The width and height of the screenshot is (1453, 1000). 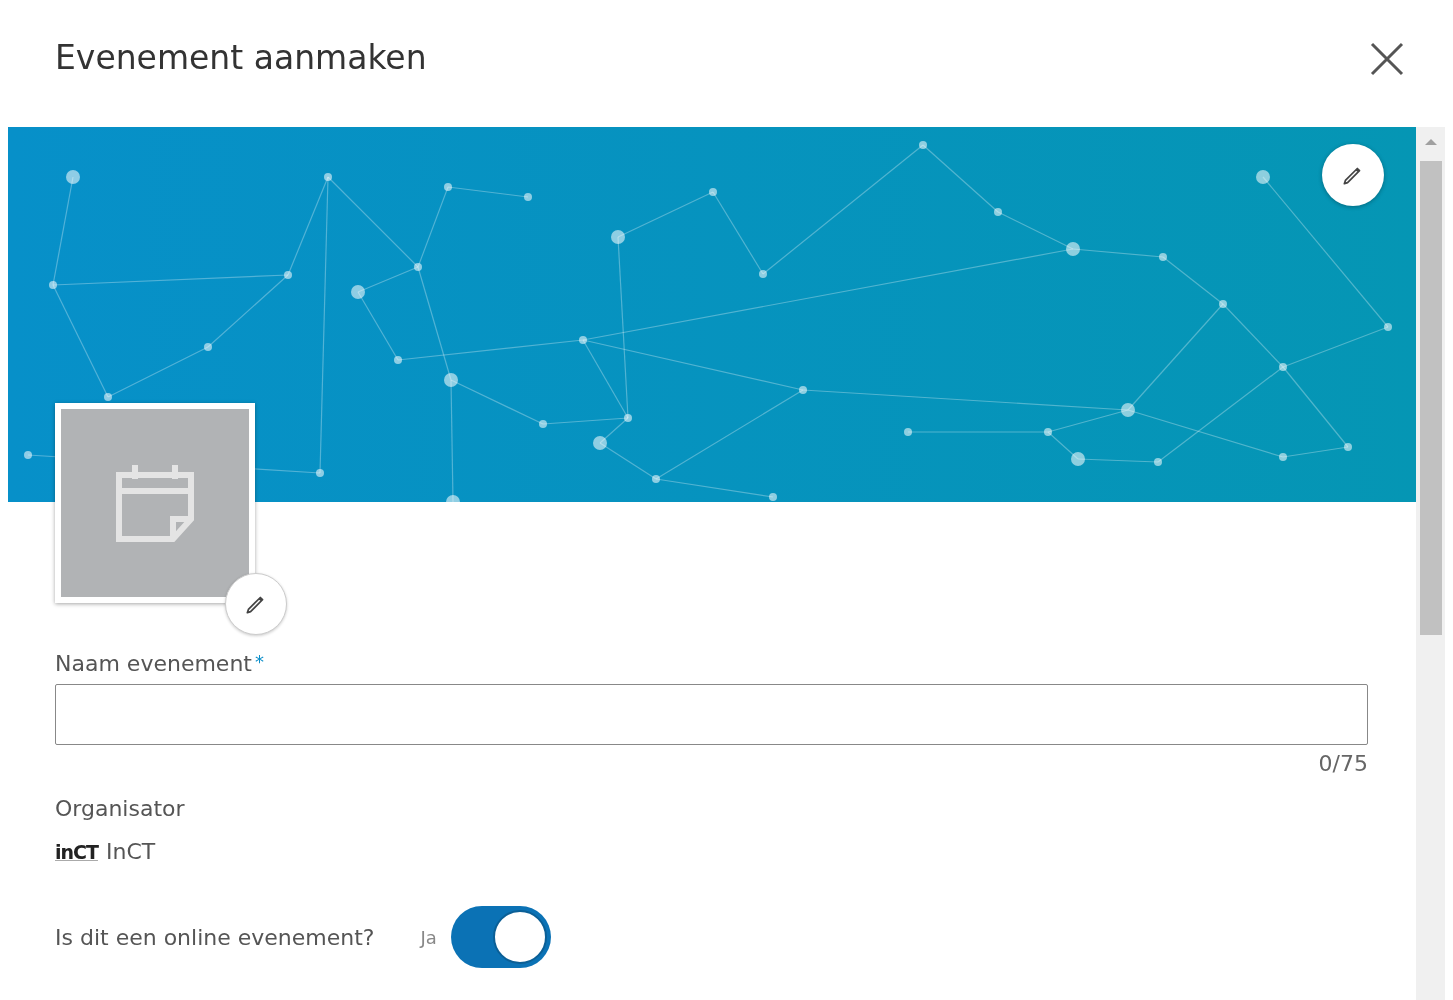 I want to click on character-counter: 0/75, so click(x=1343, y=763).